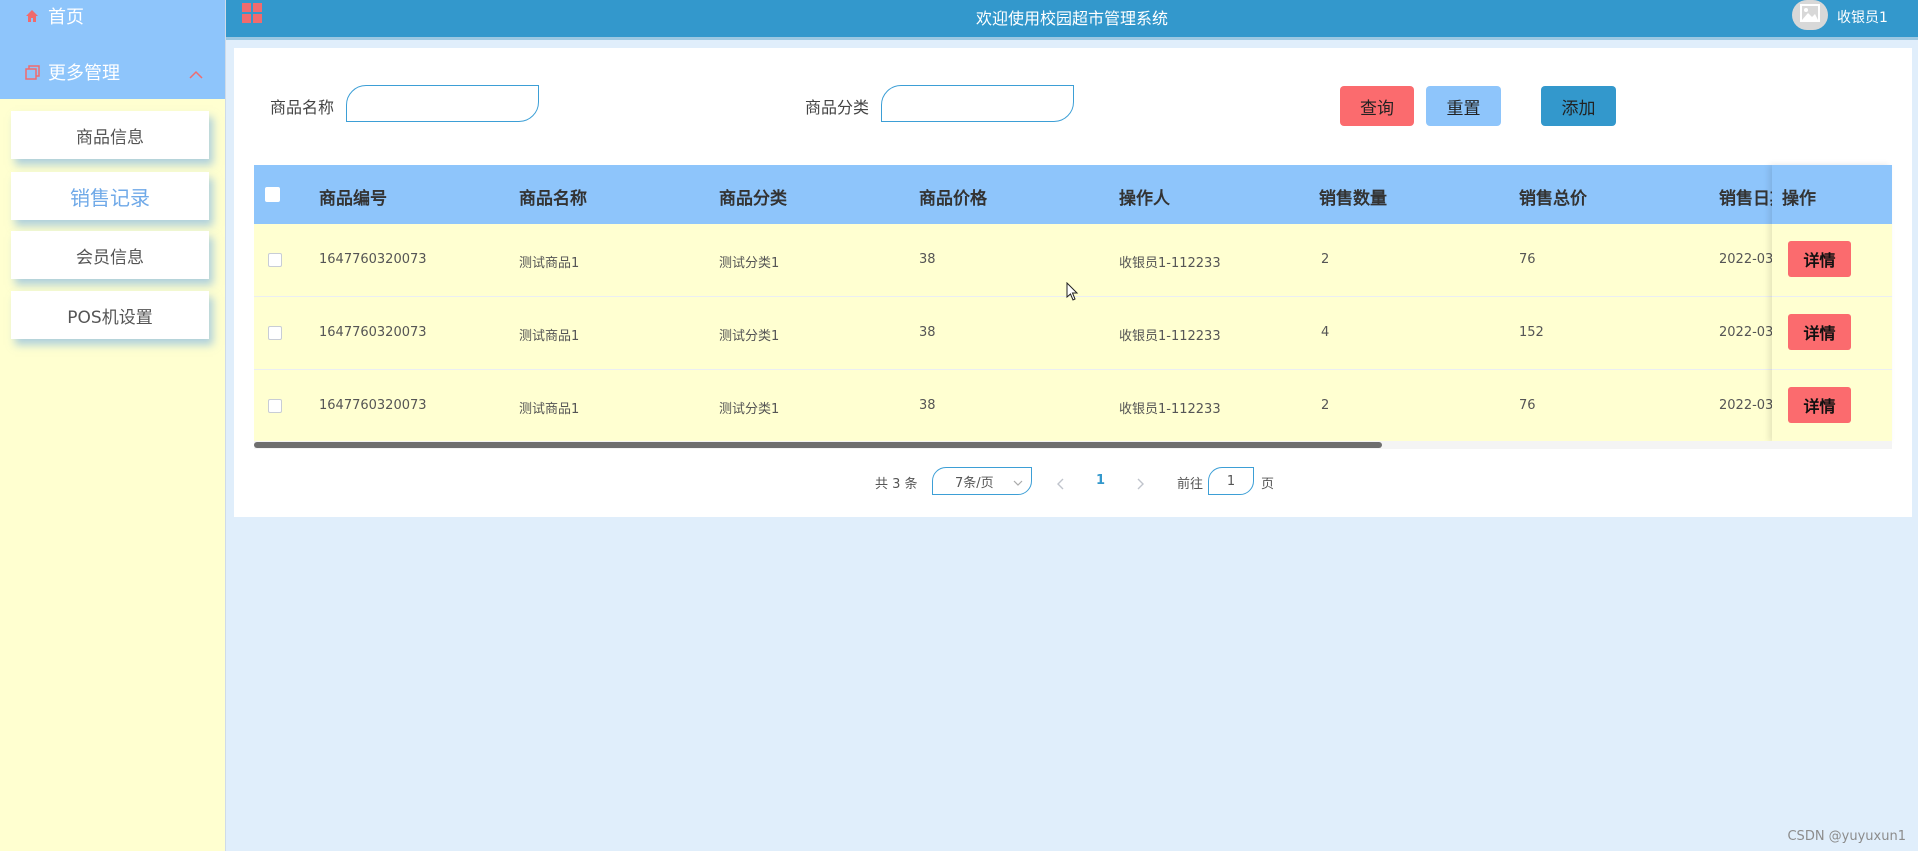 Image resolution: width=1918 pixels, height=851 pixels. Describe the element at coordinates (112, 49) in the screenshot. I see `sidebar-header: 首页 更多管理` at that location.